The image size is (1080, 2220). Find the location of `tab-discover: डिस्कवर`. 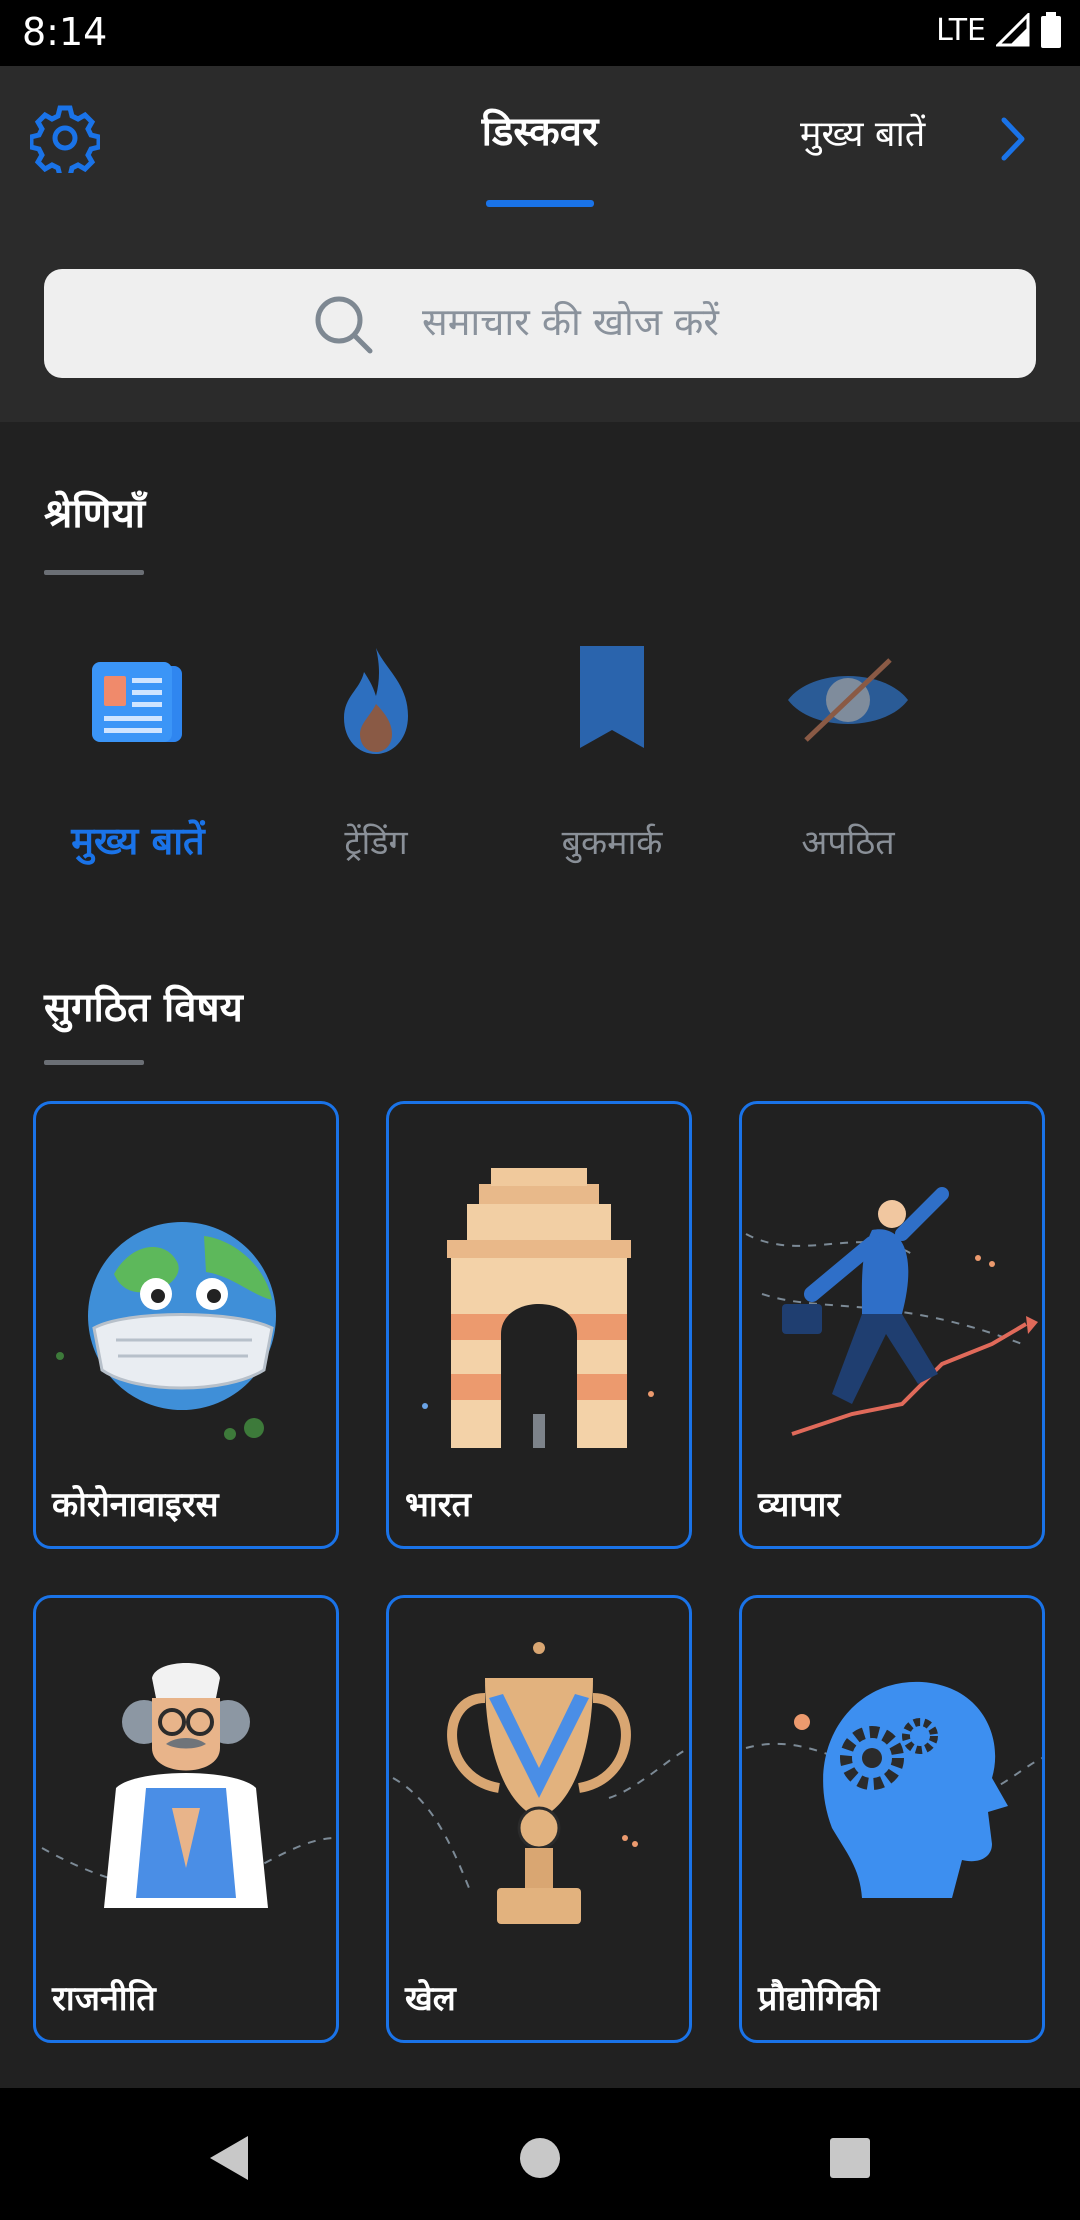

tab-discover: डिस्कवर is located at coordinates (540, 129).